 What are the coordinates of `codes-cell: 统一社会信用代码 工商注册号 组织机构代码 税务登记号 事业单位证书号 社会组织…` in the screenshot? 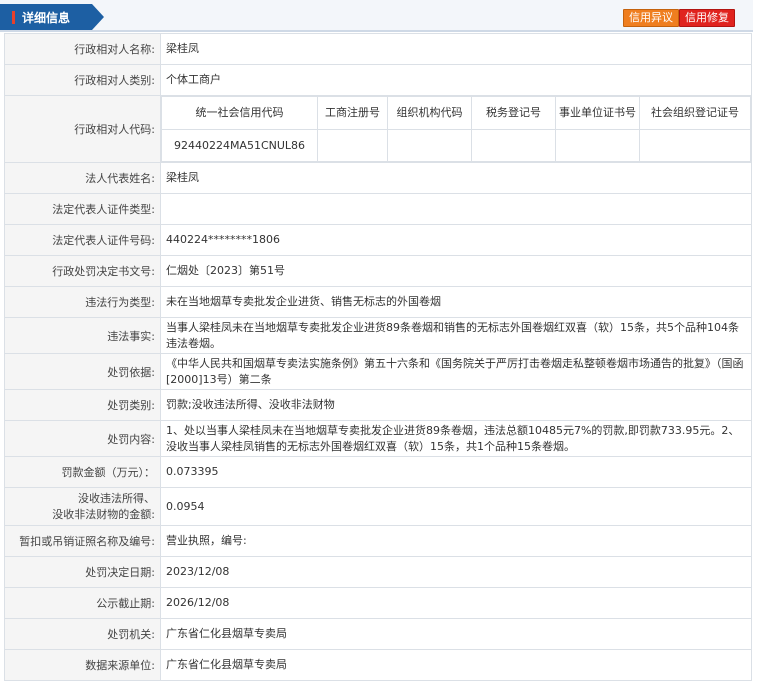 It's located at (456, 129).